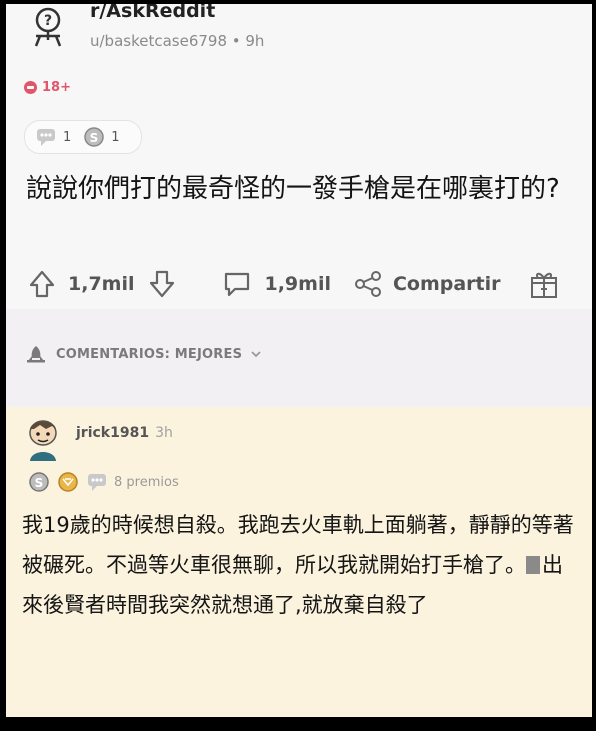  What do you see at coordinates (152, 13) in the screenshot?
I see `subreddit-name: r/AskReddit` at bounding box center [152, 13].